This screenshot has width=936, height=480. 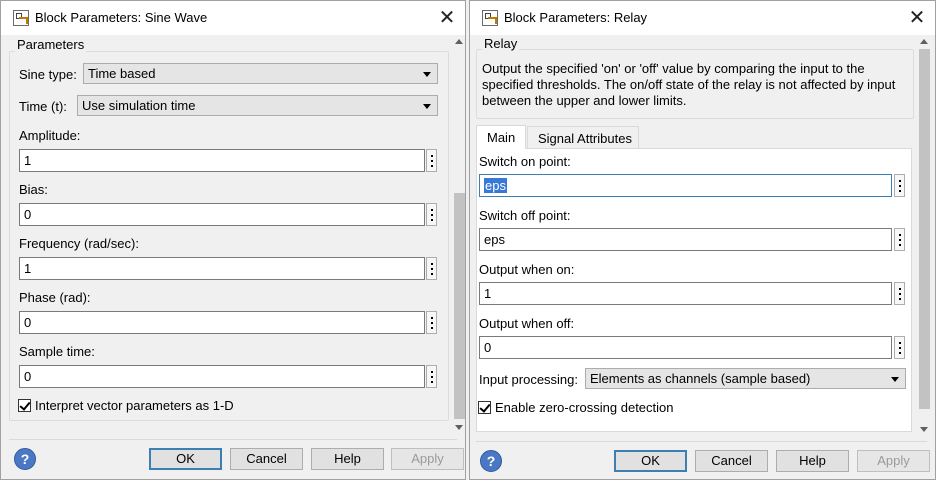 What do you see at coordinates (51, 44) in the screenshot?
I see `group-label: Parameters` at bounding box center [51, 44].